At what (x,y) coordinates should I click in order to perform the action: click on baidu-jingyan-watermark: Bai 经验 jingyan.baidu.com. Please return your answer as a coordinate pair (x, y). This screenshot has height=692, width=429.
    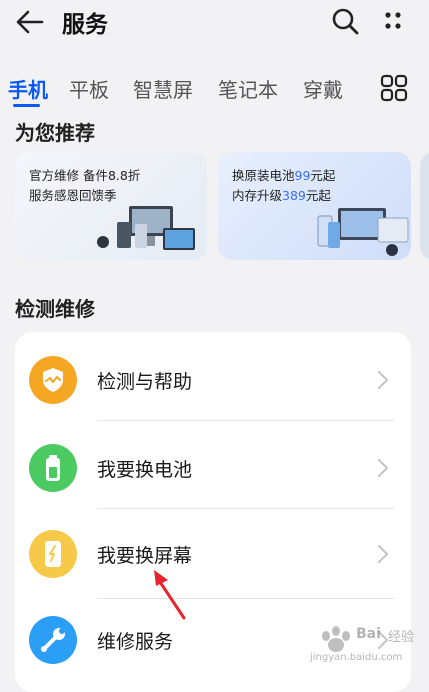
    Looking at the image, I should click on (365, 645).